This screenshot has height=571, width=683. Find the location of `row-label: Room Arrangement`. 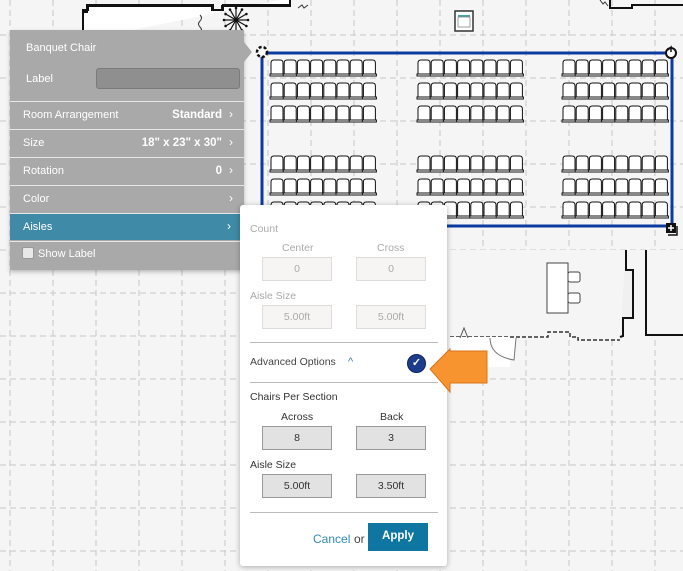

row-label: Room Arrangement is located at coordinates (71, 115).